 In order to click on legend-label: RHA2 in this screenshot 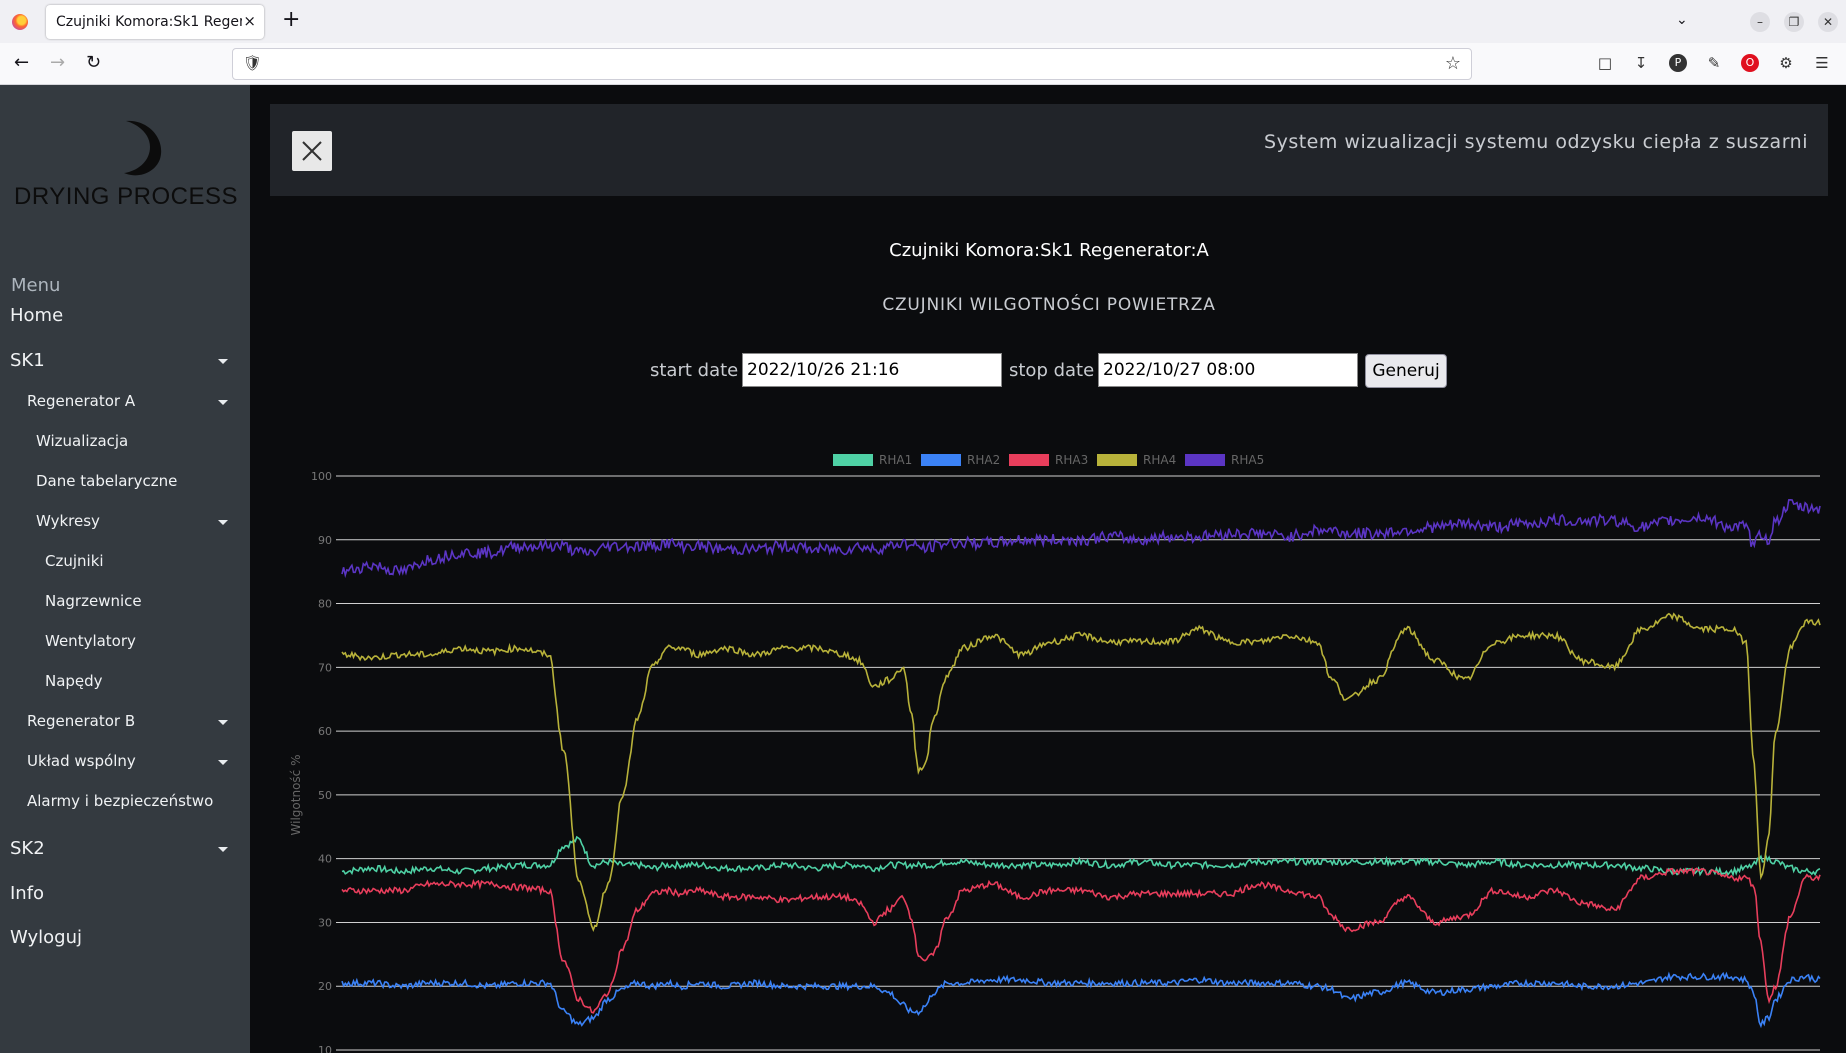, I will do `click(983, 460)`.